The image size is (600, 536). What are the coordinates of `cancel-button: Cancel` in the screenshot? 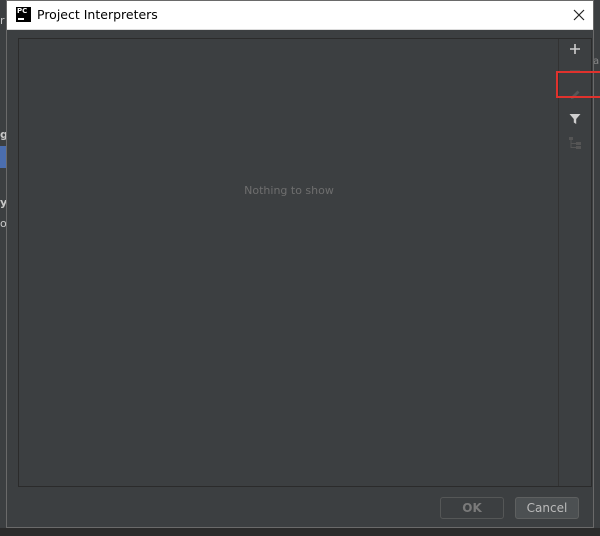 It's located at (547, 508).